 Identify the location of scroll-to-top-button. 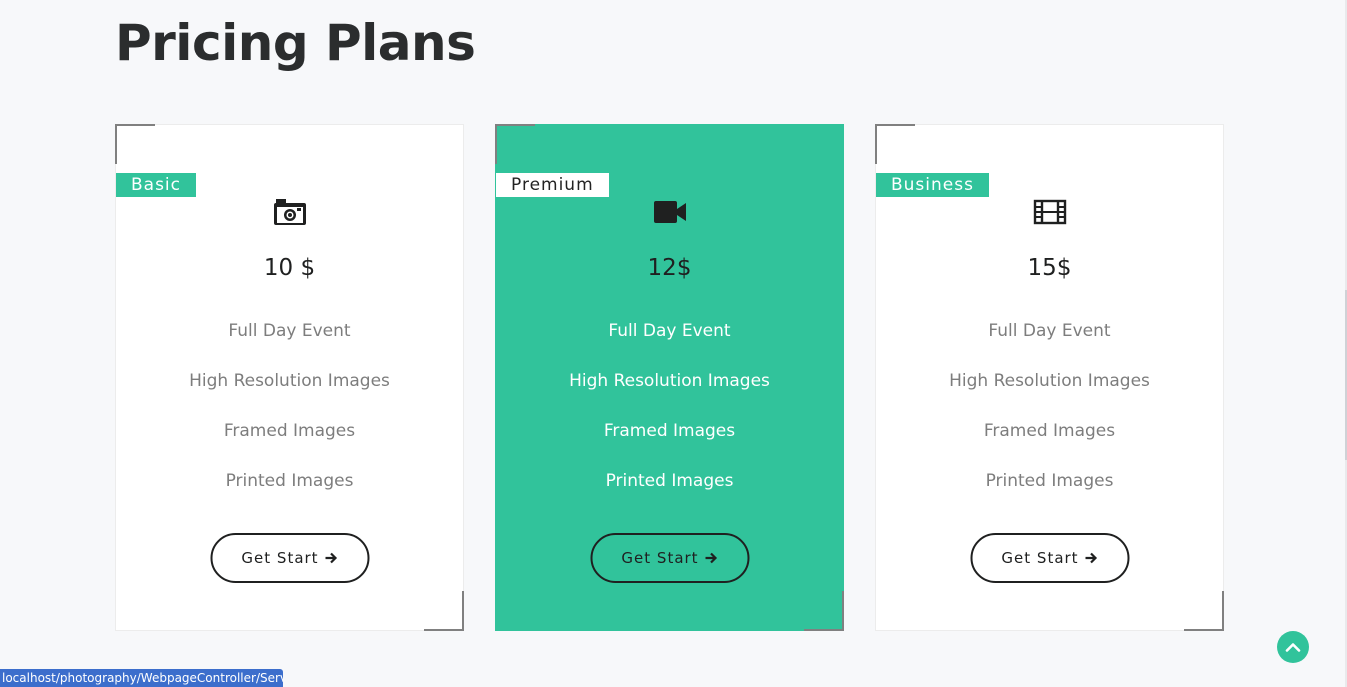
(1293, 647).